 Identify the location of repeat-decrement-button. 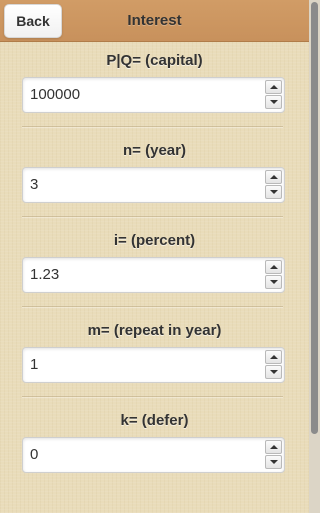
(273, 372).